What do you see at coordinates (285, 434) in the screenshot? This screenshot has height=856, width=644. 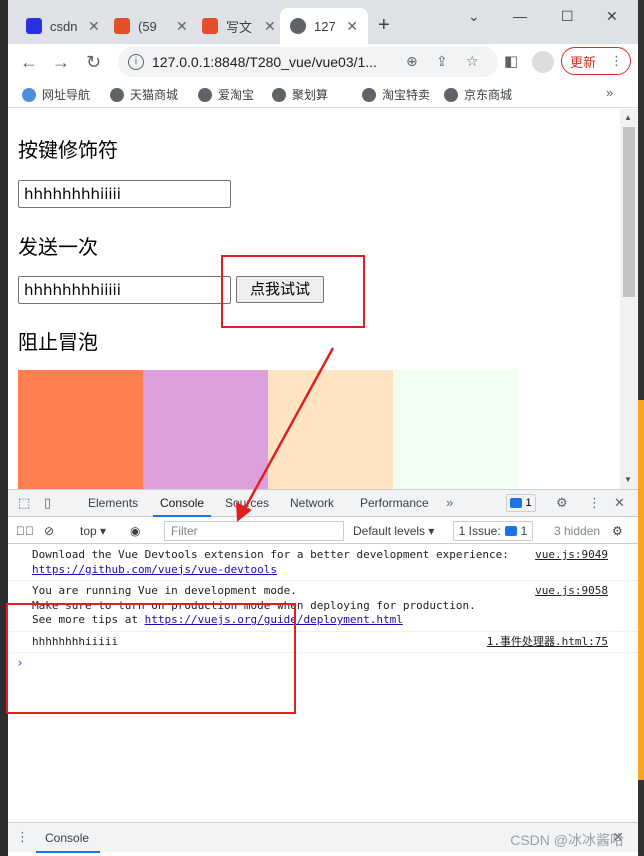 I see `annotation-arrow` at bounding box center [285, 434].